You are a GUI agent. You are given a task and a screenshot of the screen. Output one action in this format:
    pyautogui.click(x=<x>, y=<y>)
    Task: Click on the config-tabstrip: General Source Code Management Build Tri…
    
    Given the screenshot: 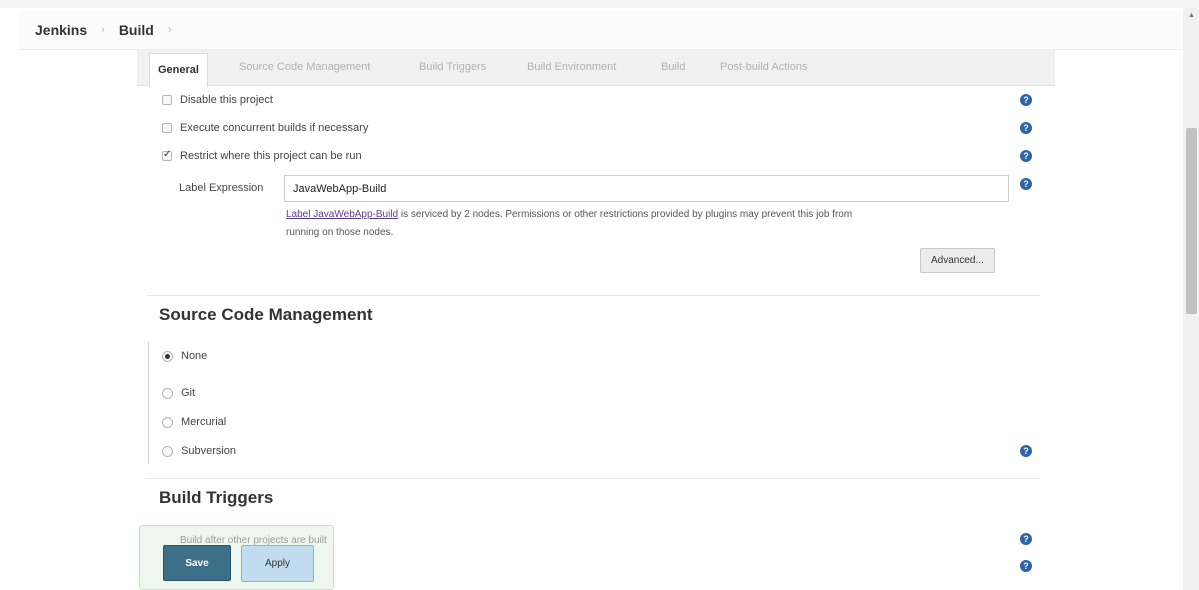 What is the action you would take?
    pyautogui.click(x=596, y=68)
    